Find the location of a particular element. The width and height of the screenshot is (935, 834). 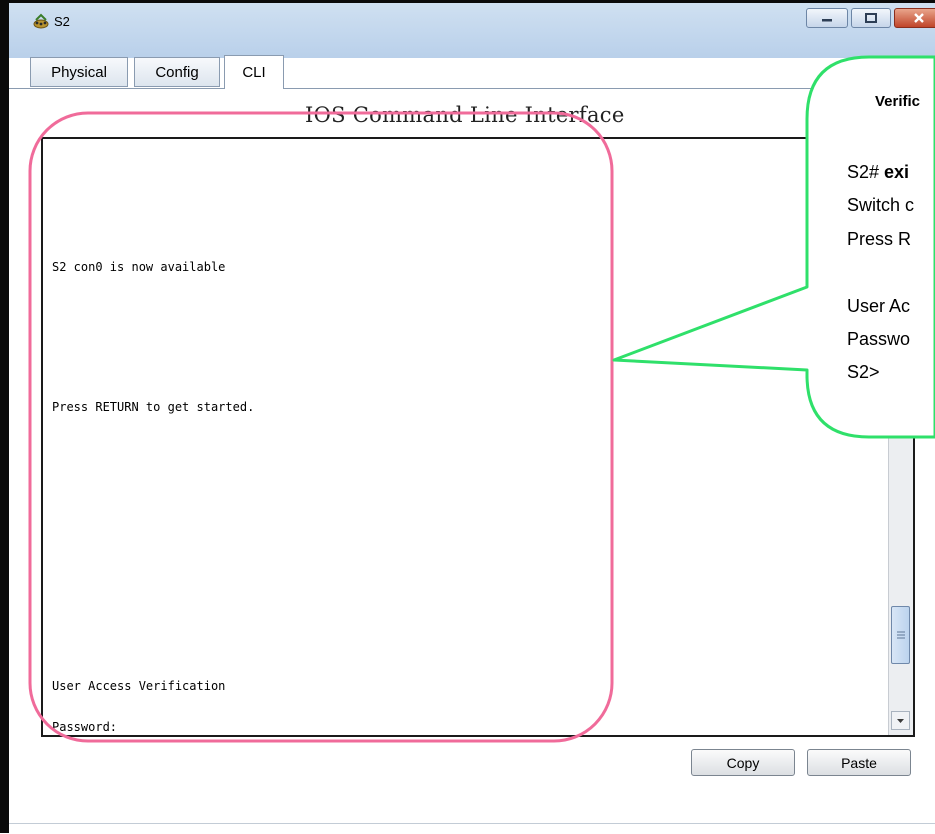

divider is located at coordinates (472, 823).